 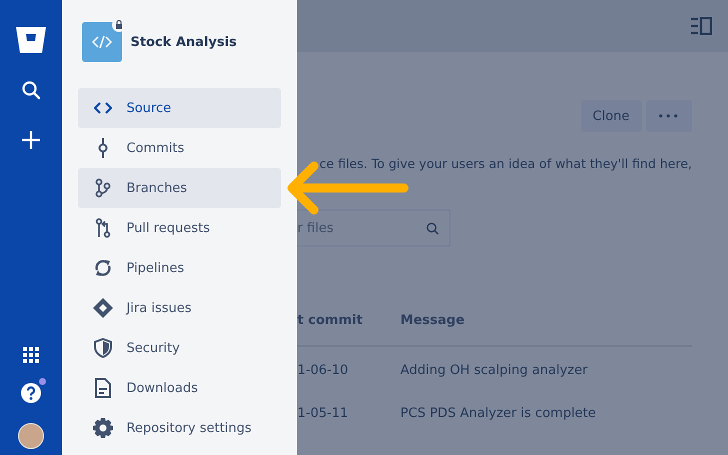 What do you see at coordinates (103, 308) in the screenshot?
I see `diamond-icon` at bounding box center [103, 308].